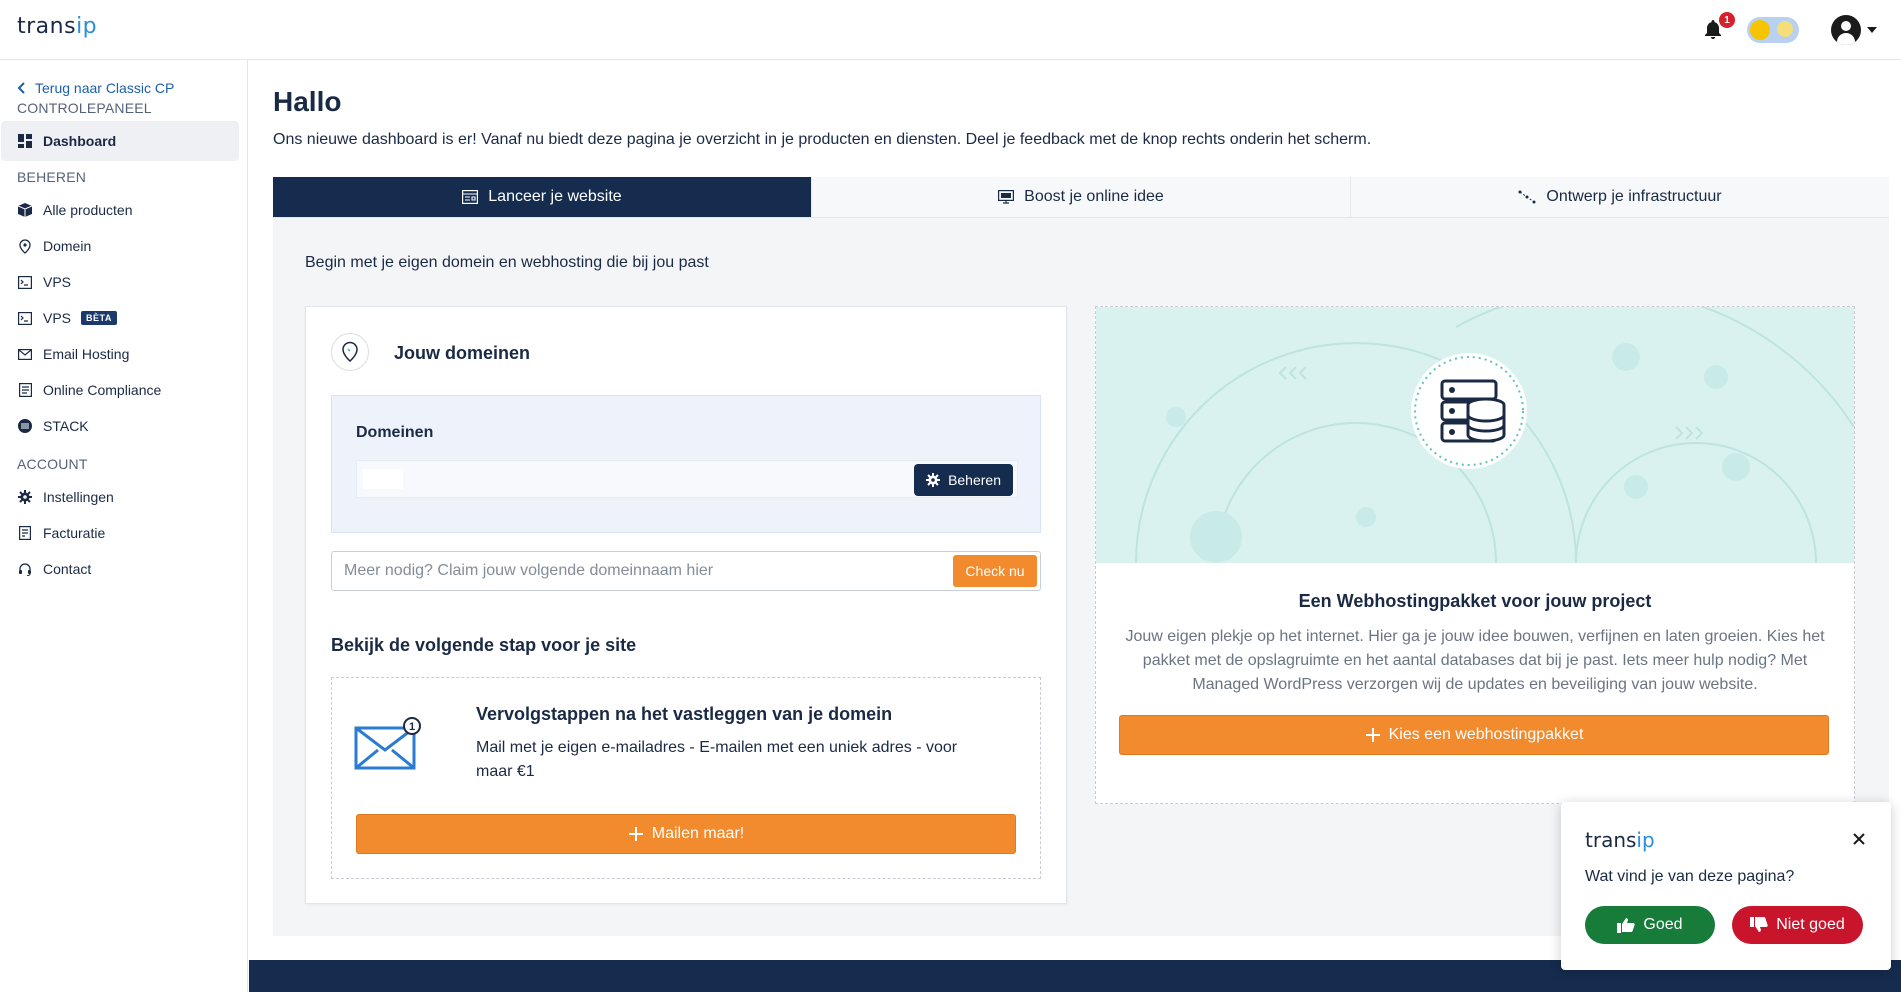  Describe the element at coordinates (78, 497) in the screenshot. I see `sidebar-item-label: Instellingen` at that location.